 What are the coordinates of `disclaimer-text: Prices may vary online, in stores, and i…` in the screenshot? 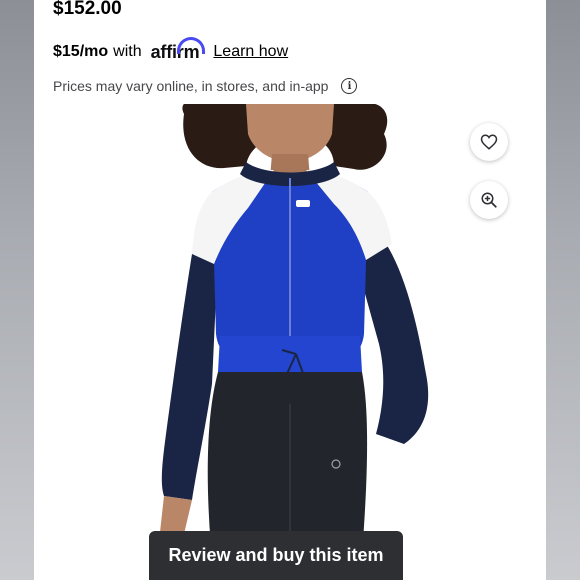 It's located at (191, 86).